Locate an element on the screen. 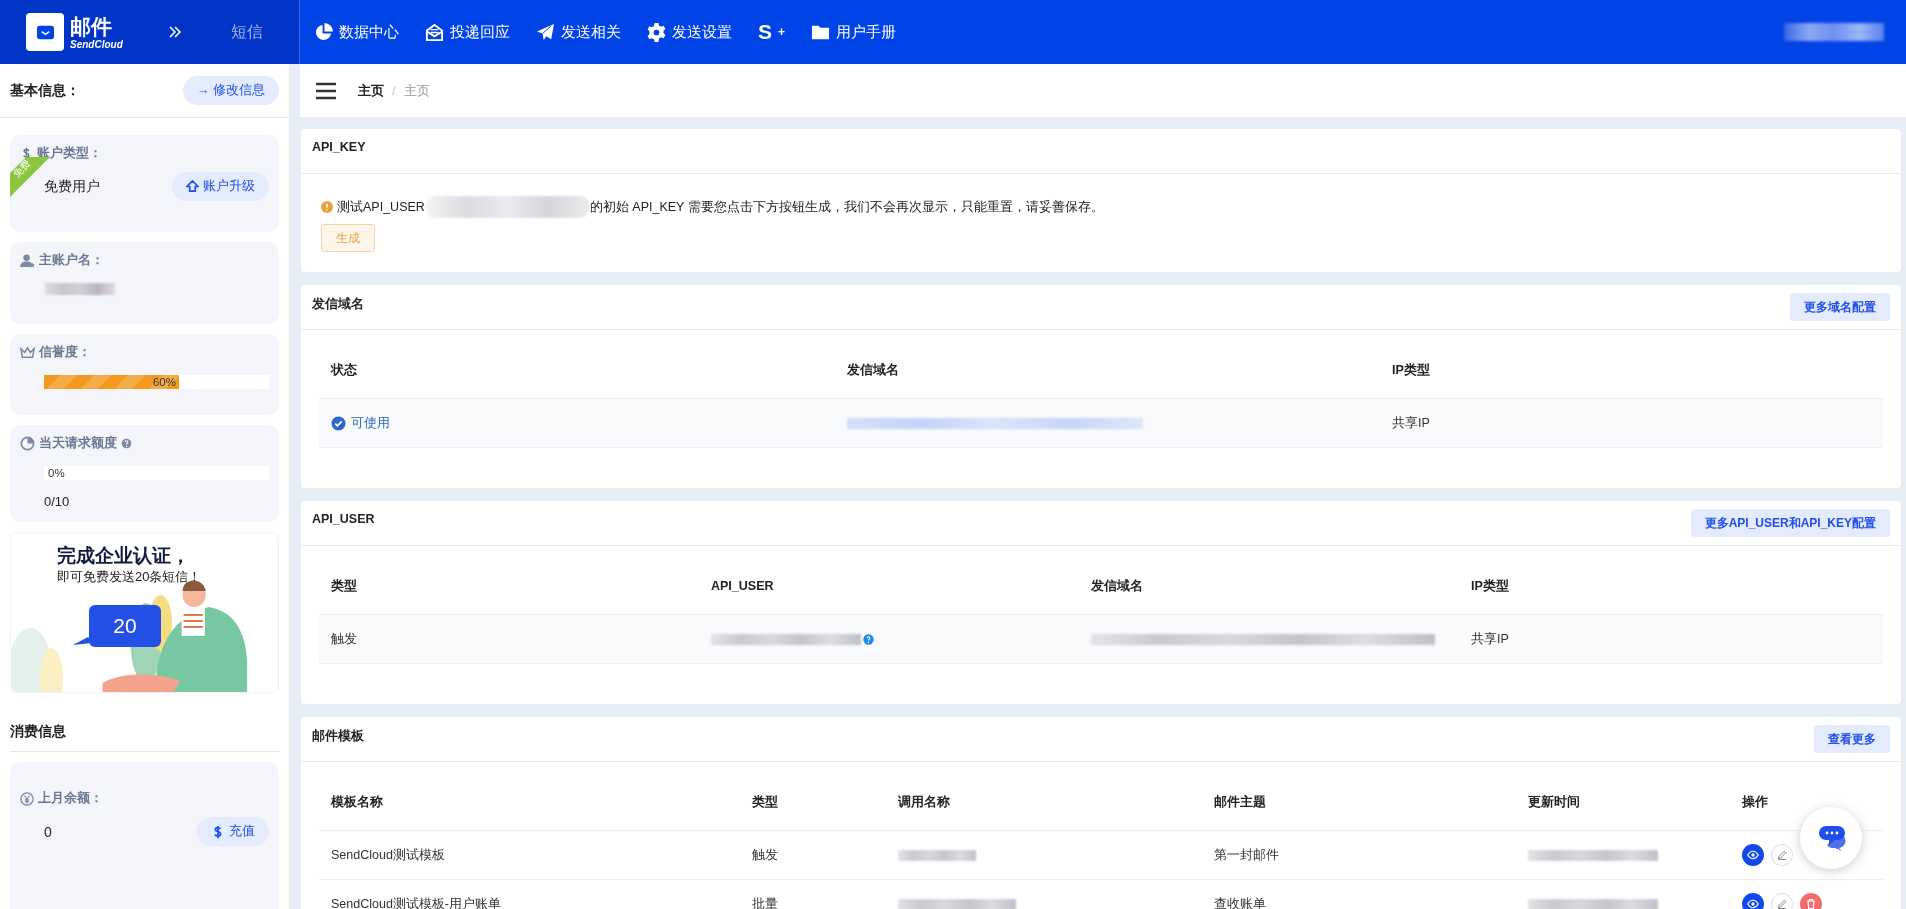 This screenshot has height=909, width=1906. account-type-value: 免费用户 is located at coordinates (71, 186).